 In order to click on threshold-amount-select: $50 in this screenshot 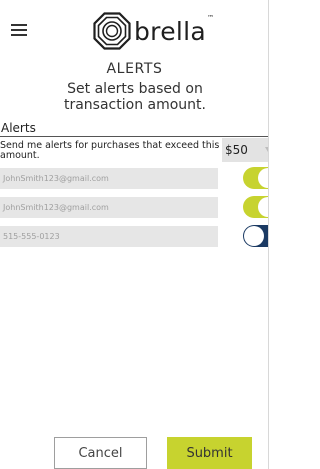, I will do `click(245, 150)`.